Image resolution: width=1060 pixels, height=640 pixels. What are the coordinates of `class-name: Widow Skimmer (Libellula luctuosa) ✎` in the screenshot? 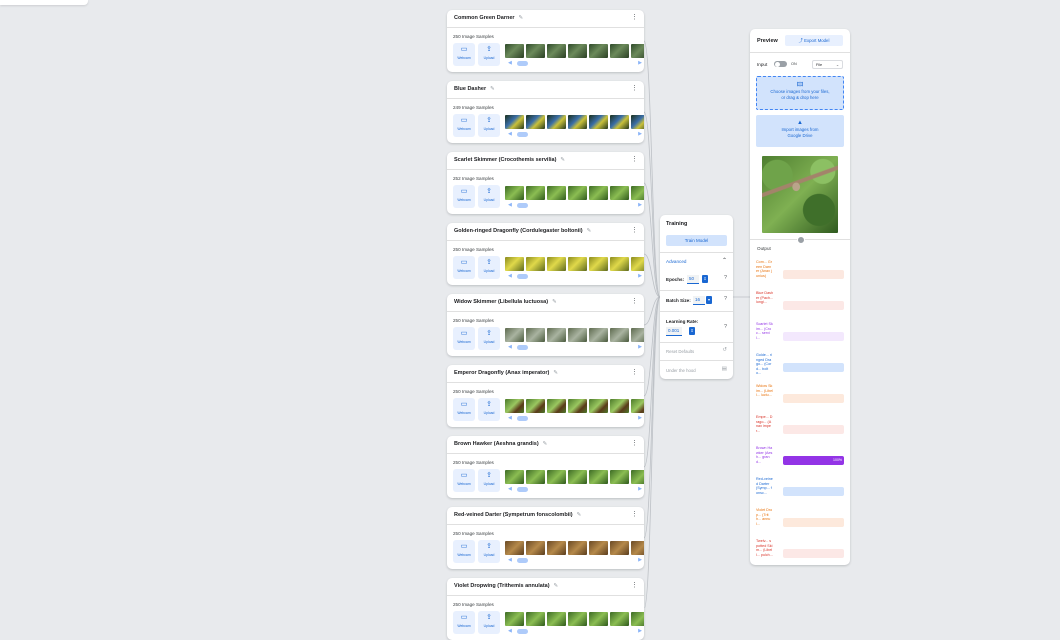 It's located at (505, 302).